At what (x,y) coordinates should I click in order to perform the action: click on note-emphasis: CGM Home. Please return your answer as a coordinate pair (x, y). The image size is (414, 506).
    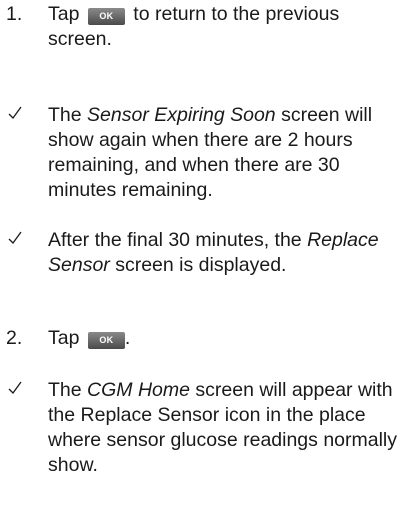
    Looking at the image, I should click on (138, 390).